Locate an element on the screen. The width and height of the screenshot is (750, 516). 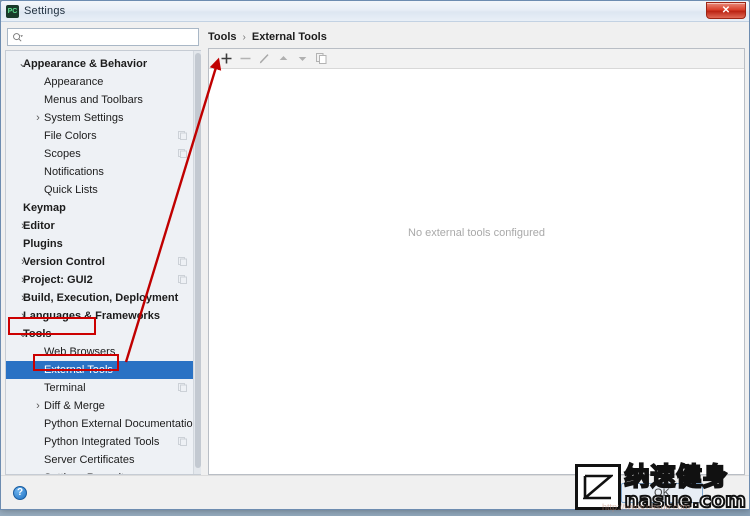
sidebar-item-project-gui2: › Project: GUI2 is located at coordinates (103, 280).